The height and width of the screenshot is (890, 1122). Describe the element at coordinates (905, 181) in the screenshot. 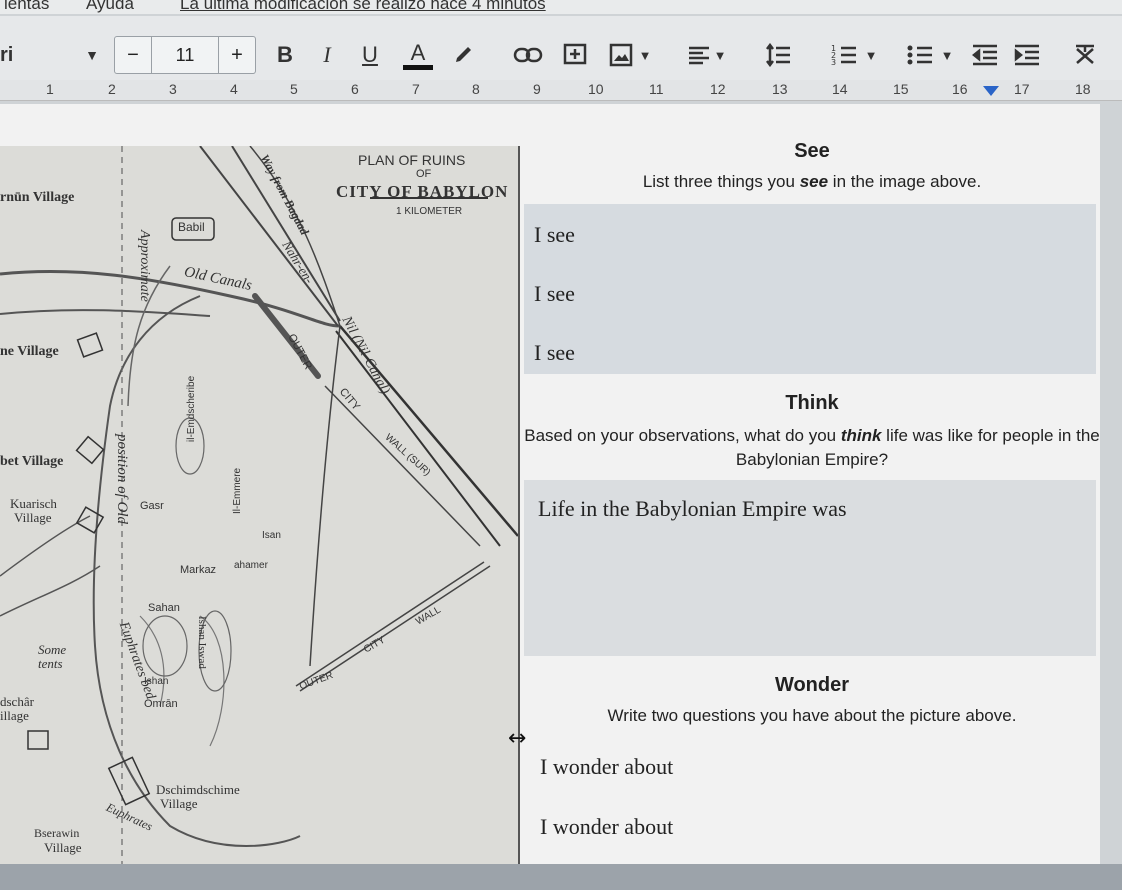

I see `see-instruction-post: in the image above.` at that location.